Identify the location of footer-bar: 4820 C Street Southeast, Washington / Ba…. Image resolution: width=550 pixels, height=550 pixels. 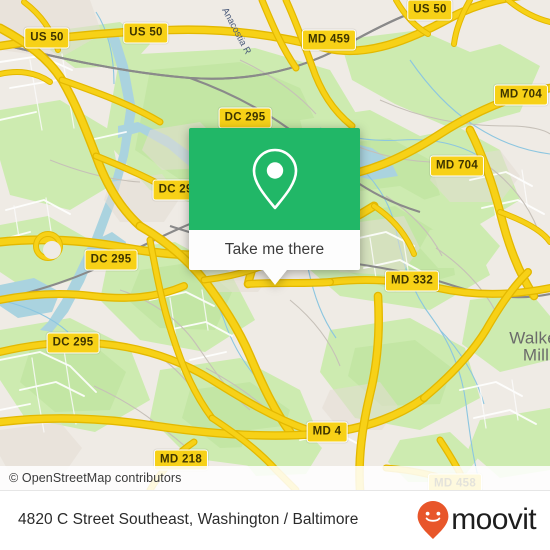
(275, 520).